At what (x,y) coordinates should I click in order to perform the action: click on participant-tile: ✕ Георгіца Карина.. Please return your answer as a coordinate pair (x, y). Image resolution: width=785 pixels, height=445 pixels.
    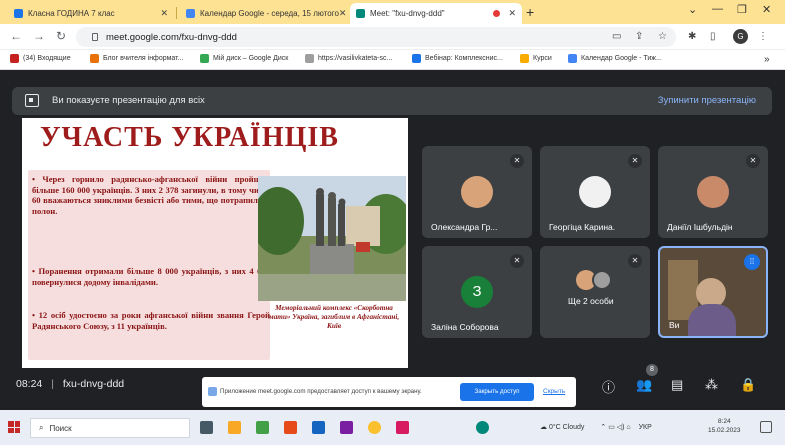
    Looking at the image, I should click on (595, 192).